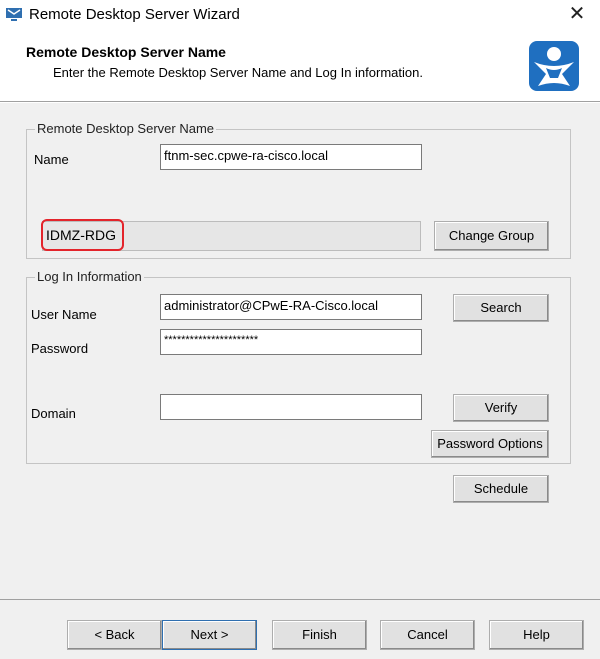 This screenshot has height=659, width=600. What do you see at coordinates (300, 15) in the screenshot?
I see `title-bar: Remote Desktop Server Wizard ✕` at bounding box center [300, 15].